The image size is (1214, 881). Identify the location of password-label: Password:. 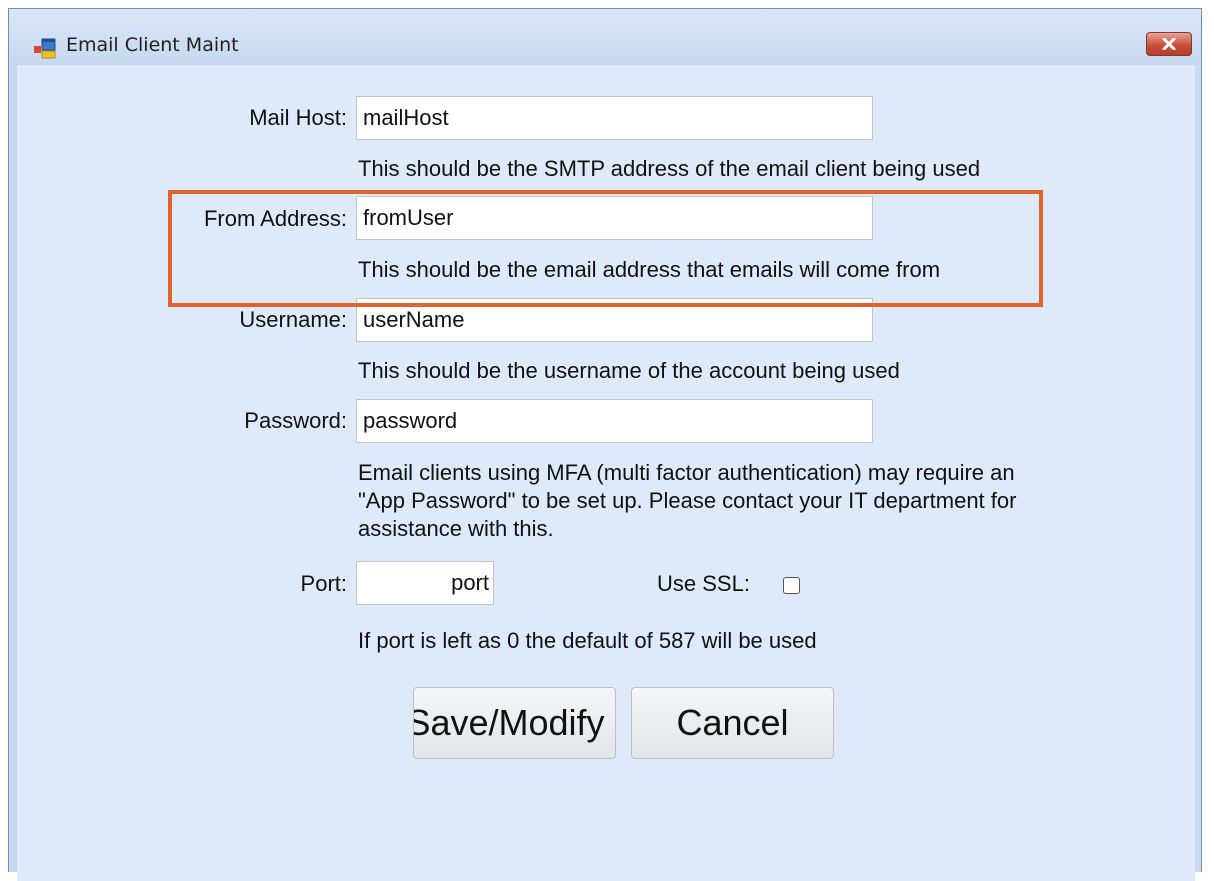
(295, 420).